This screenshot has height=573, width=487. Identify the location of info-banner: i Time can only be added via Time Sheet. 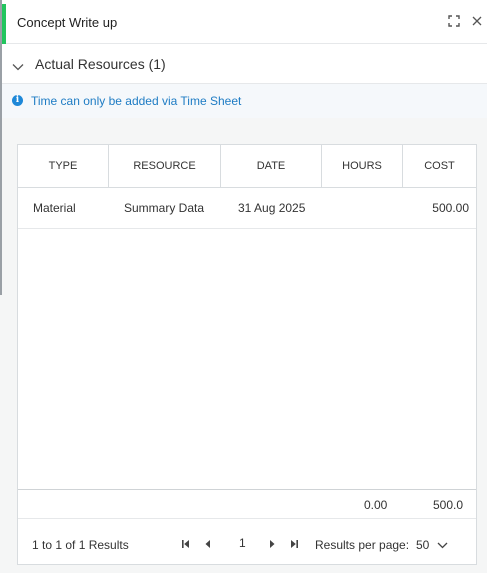
(244, 101).